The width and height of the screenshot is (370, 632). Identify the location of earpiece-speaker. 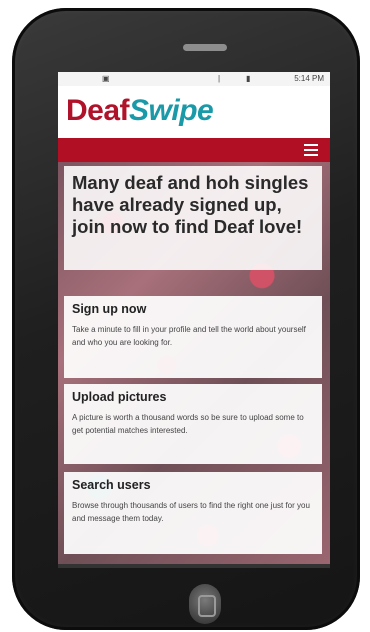
(205, 47).